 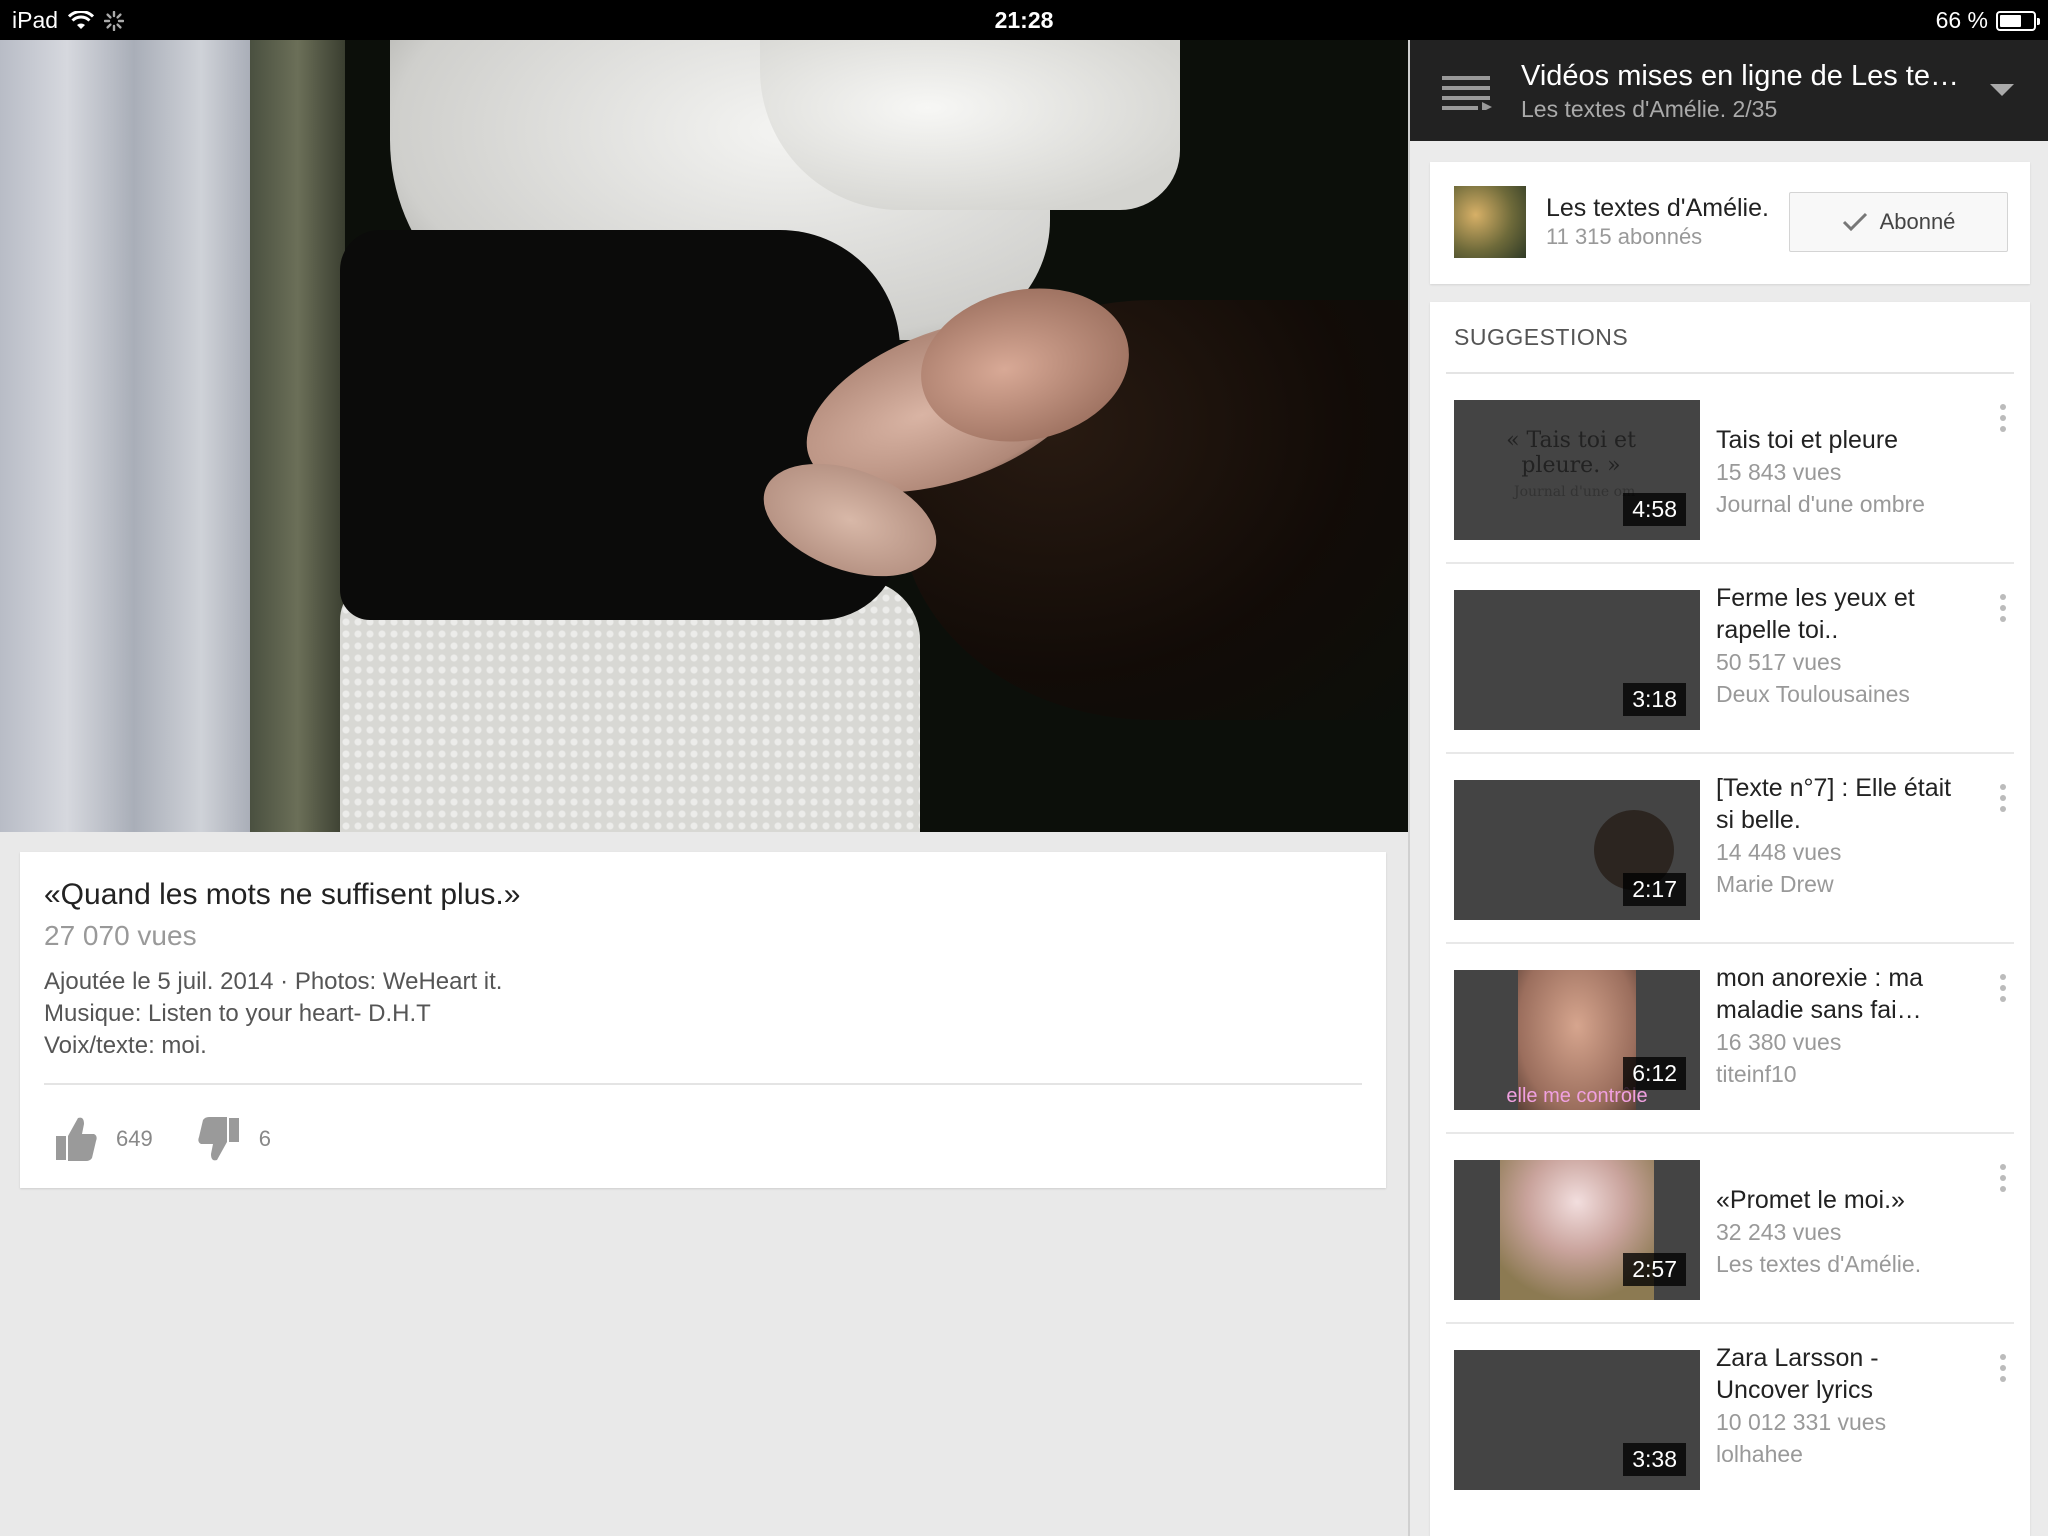 What do you see at coordinates (1779, 1042) in the screenshot?
I see `suggestion-views: 16 380 vues` at bounding box center [1779, 1042].